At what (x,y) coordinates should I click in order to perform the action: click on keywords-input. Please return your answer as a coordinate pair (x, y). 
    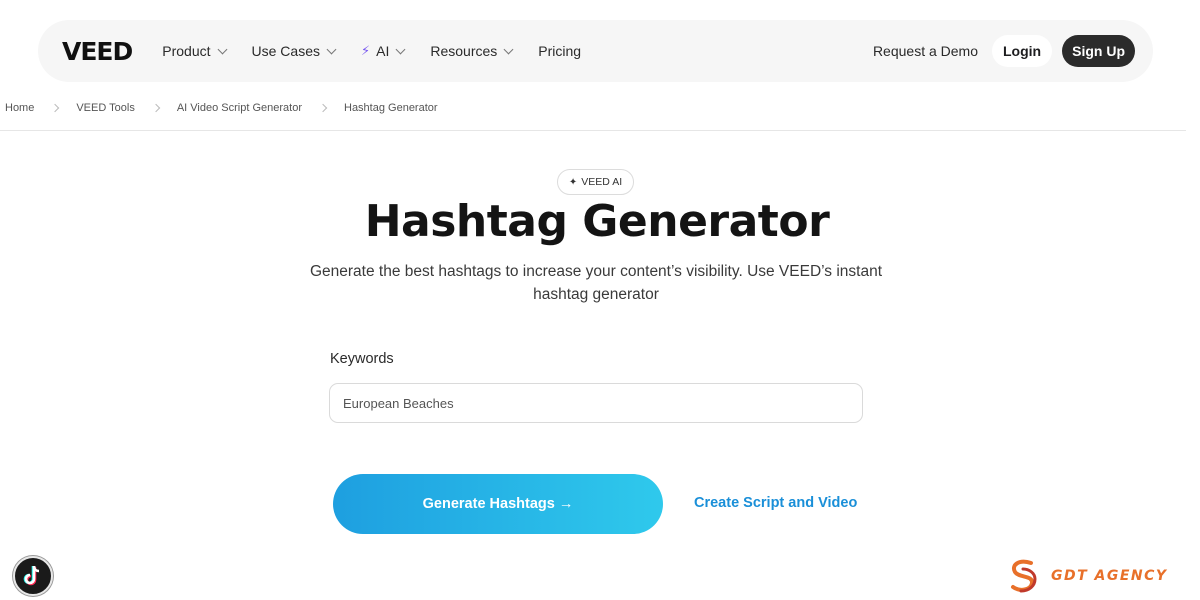
    Looking at the image, I should click on (596, 403).